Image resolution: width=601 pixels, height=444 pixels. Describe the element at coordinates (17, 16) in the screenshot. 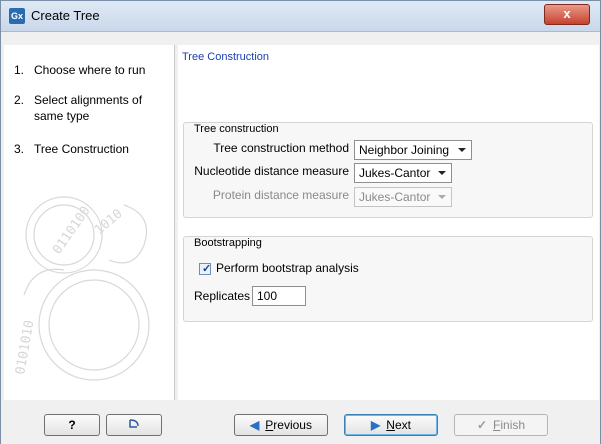

I see `app-icon: Gx` at that location.